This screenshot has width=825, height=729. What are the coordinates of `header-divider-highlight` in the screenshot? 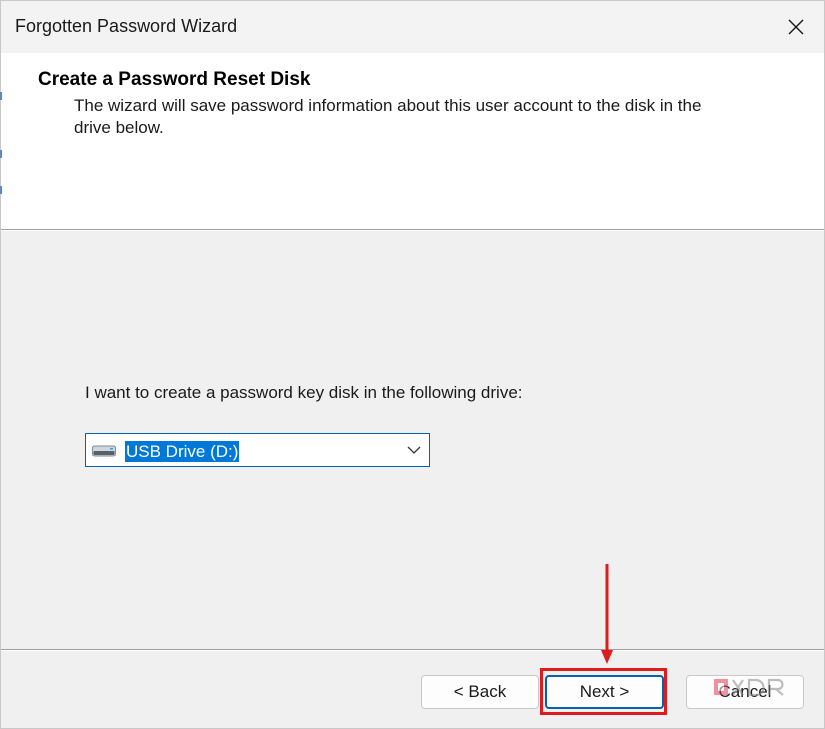 It's located at (412, 230).